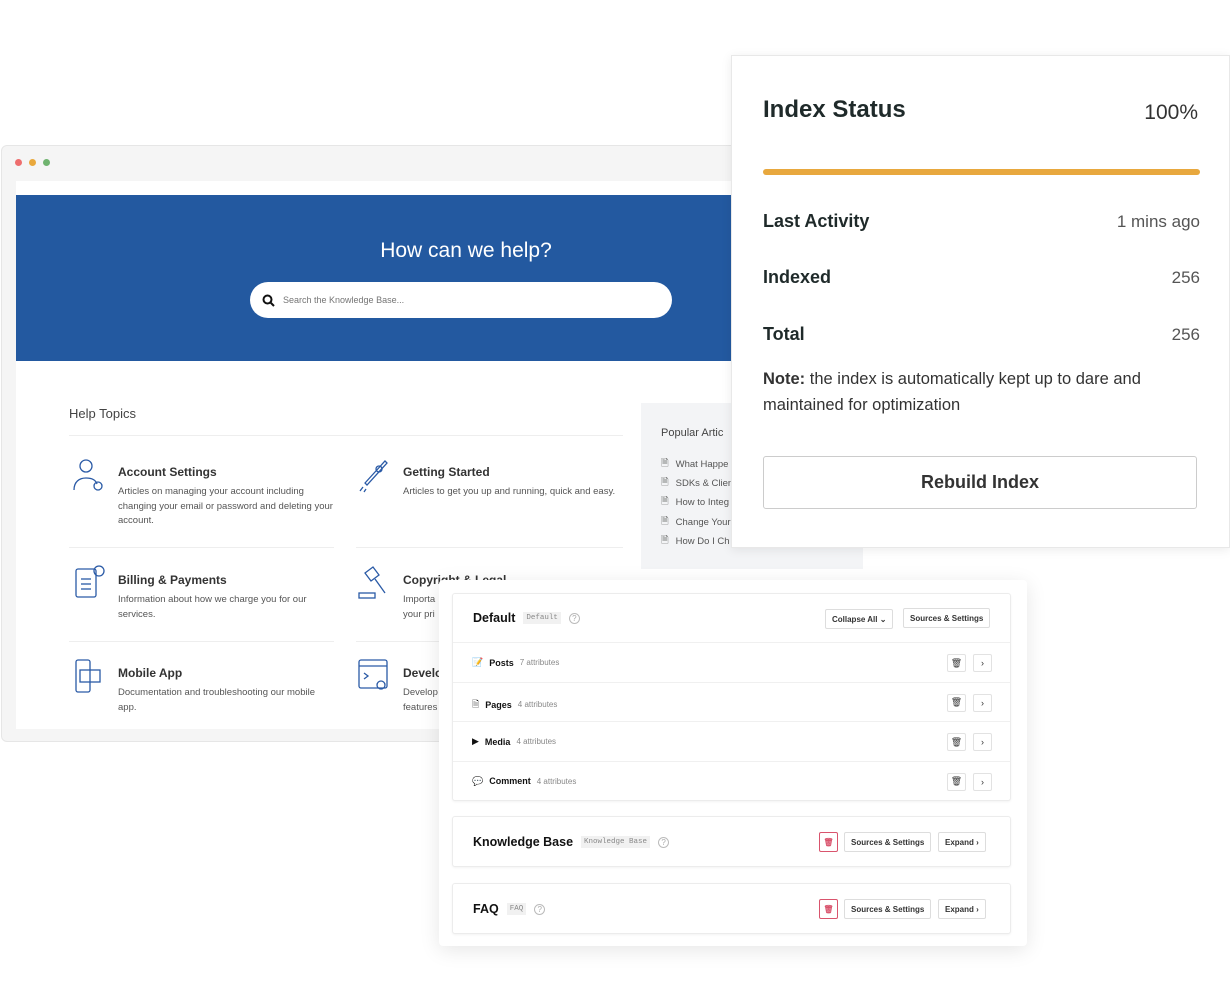  What do you see at coordinates (90, 581) in the screenshot?
I see `invoice-icon` at bounding box center [90, 581].